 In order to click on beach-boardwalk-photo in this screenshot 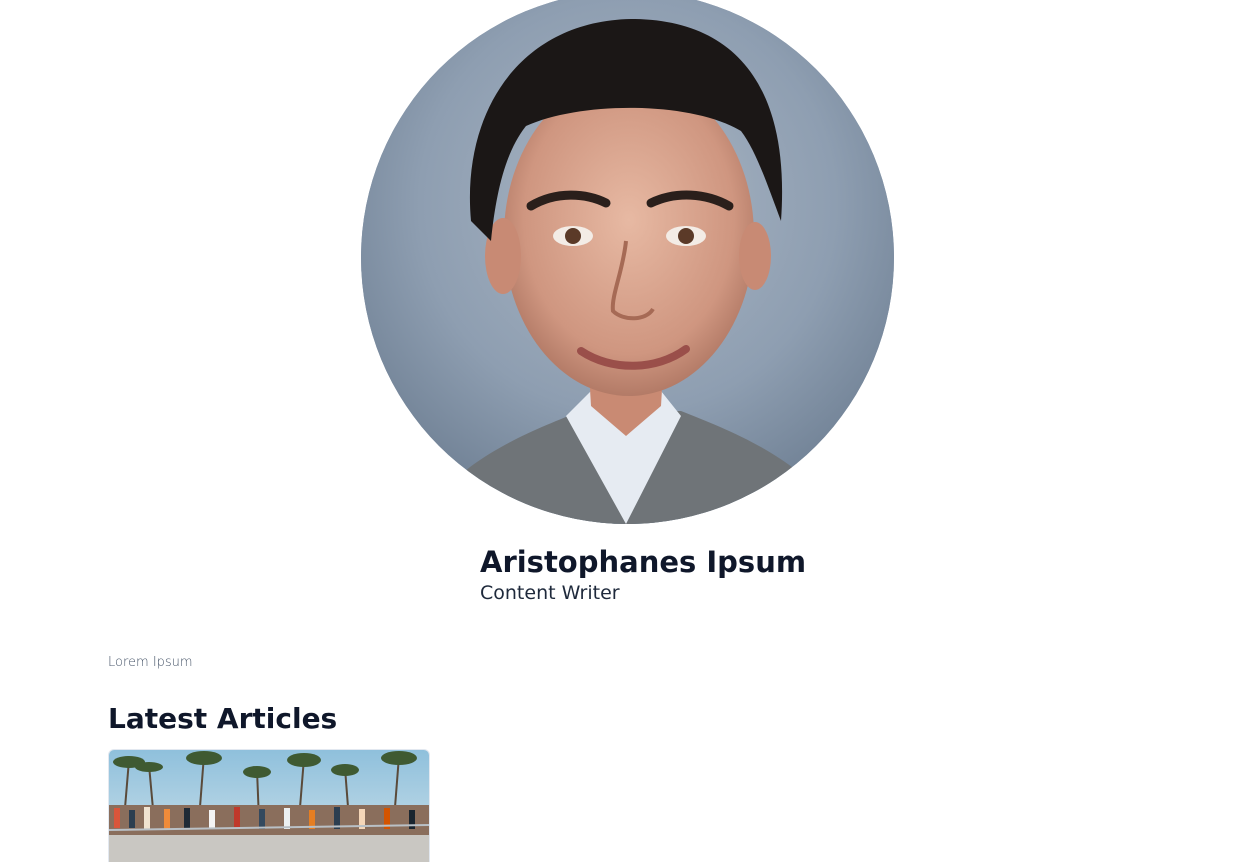, I will do `click(269, 806)`.